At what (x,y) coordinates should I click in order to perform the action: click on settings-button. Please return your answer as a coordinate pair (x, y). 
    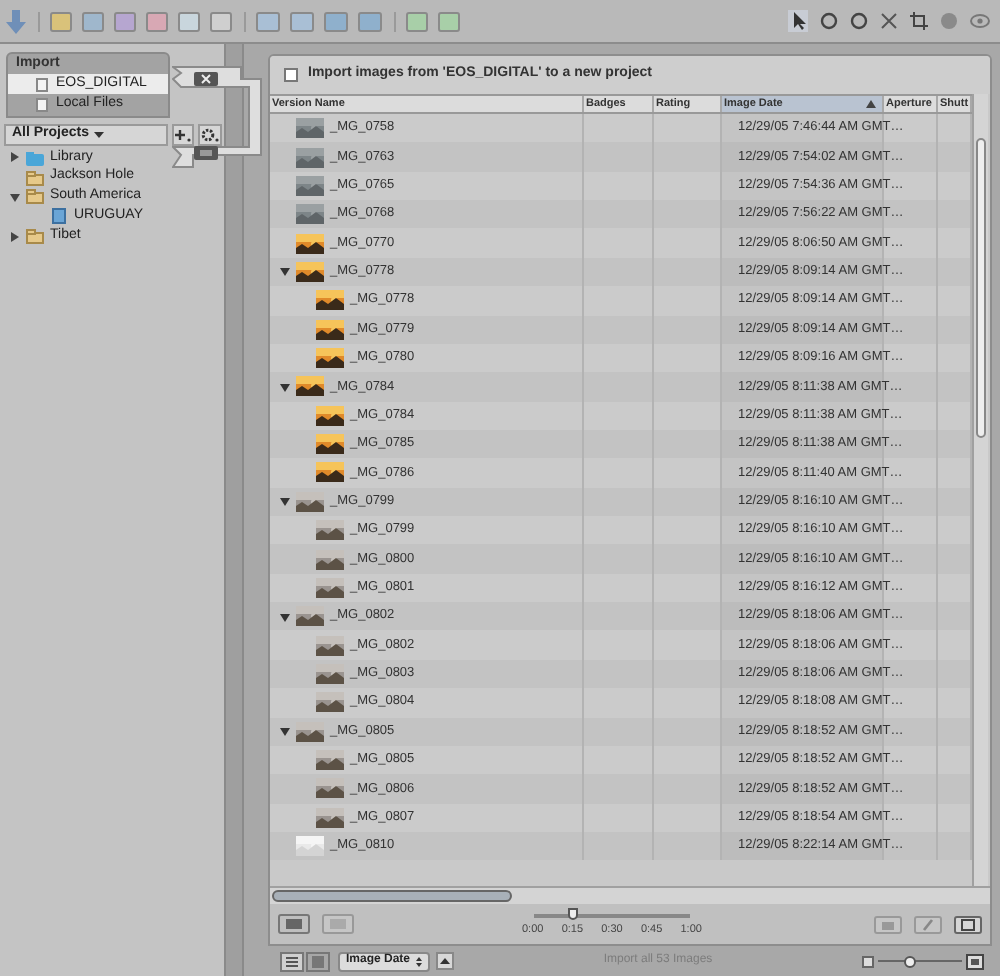
    Looking at the image, I should click on (210, 135).